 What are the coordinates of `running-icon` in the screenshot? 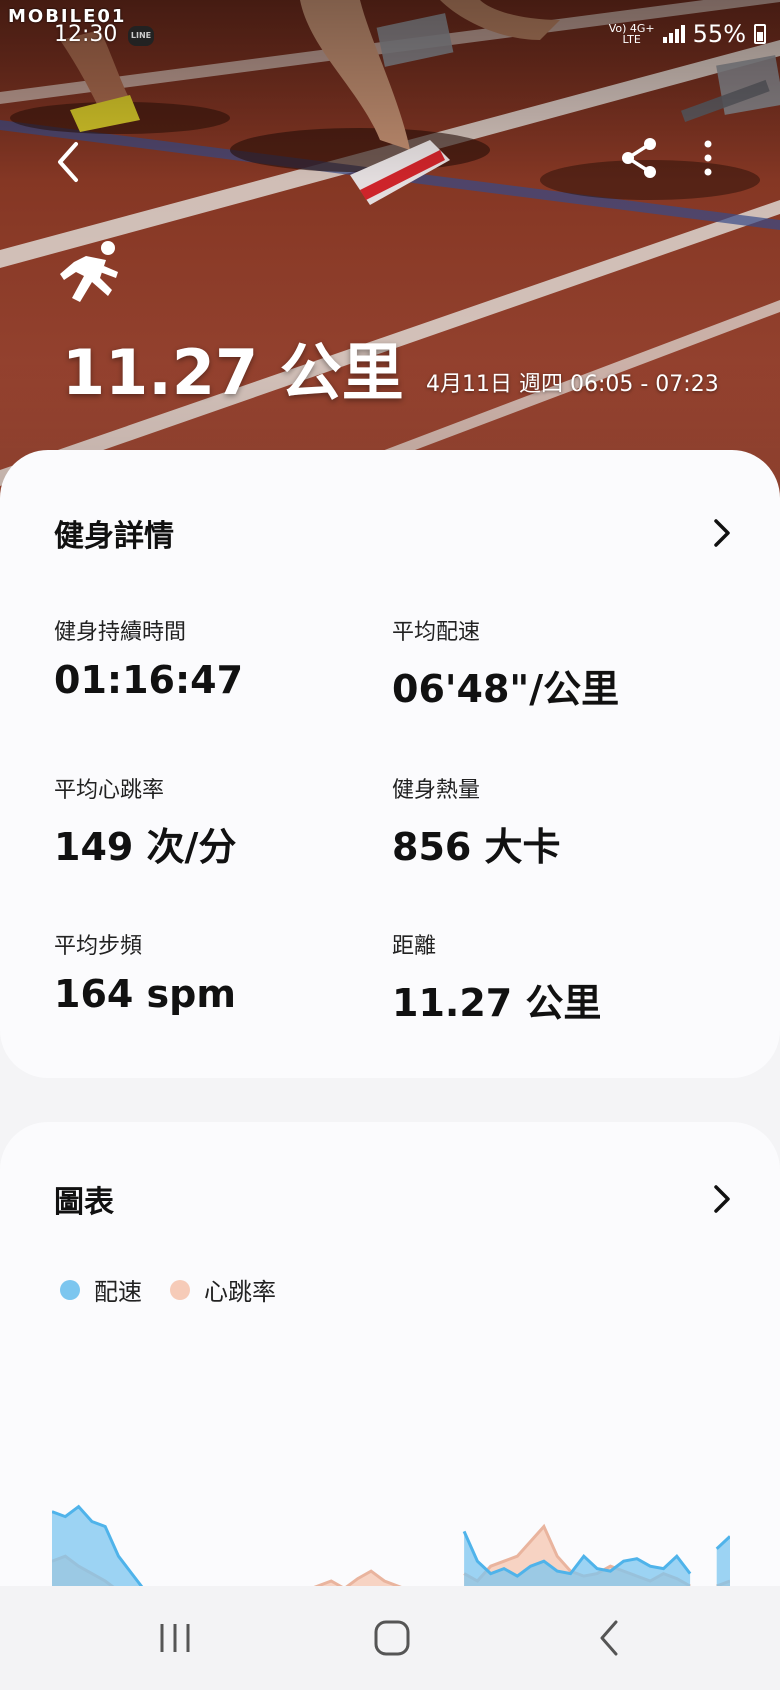 It's located at (89, 271).